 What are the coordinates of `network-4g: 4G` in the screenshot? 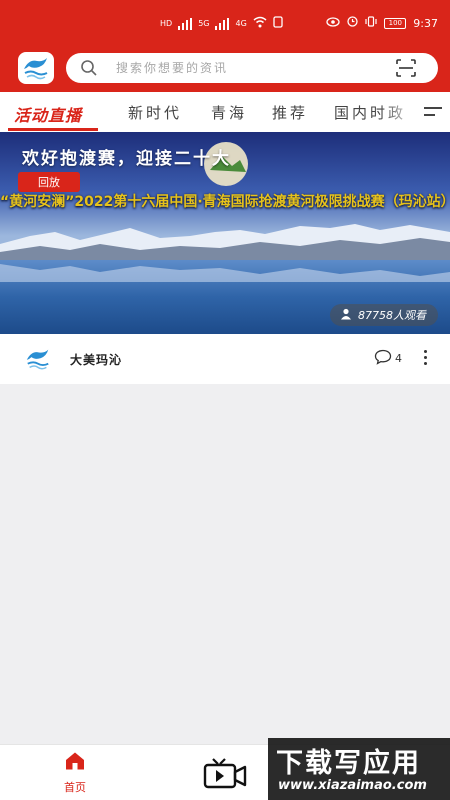 It's located at (241, 23).